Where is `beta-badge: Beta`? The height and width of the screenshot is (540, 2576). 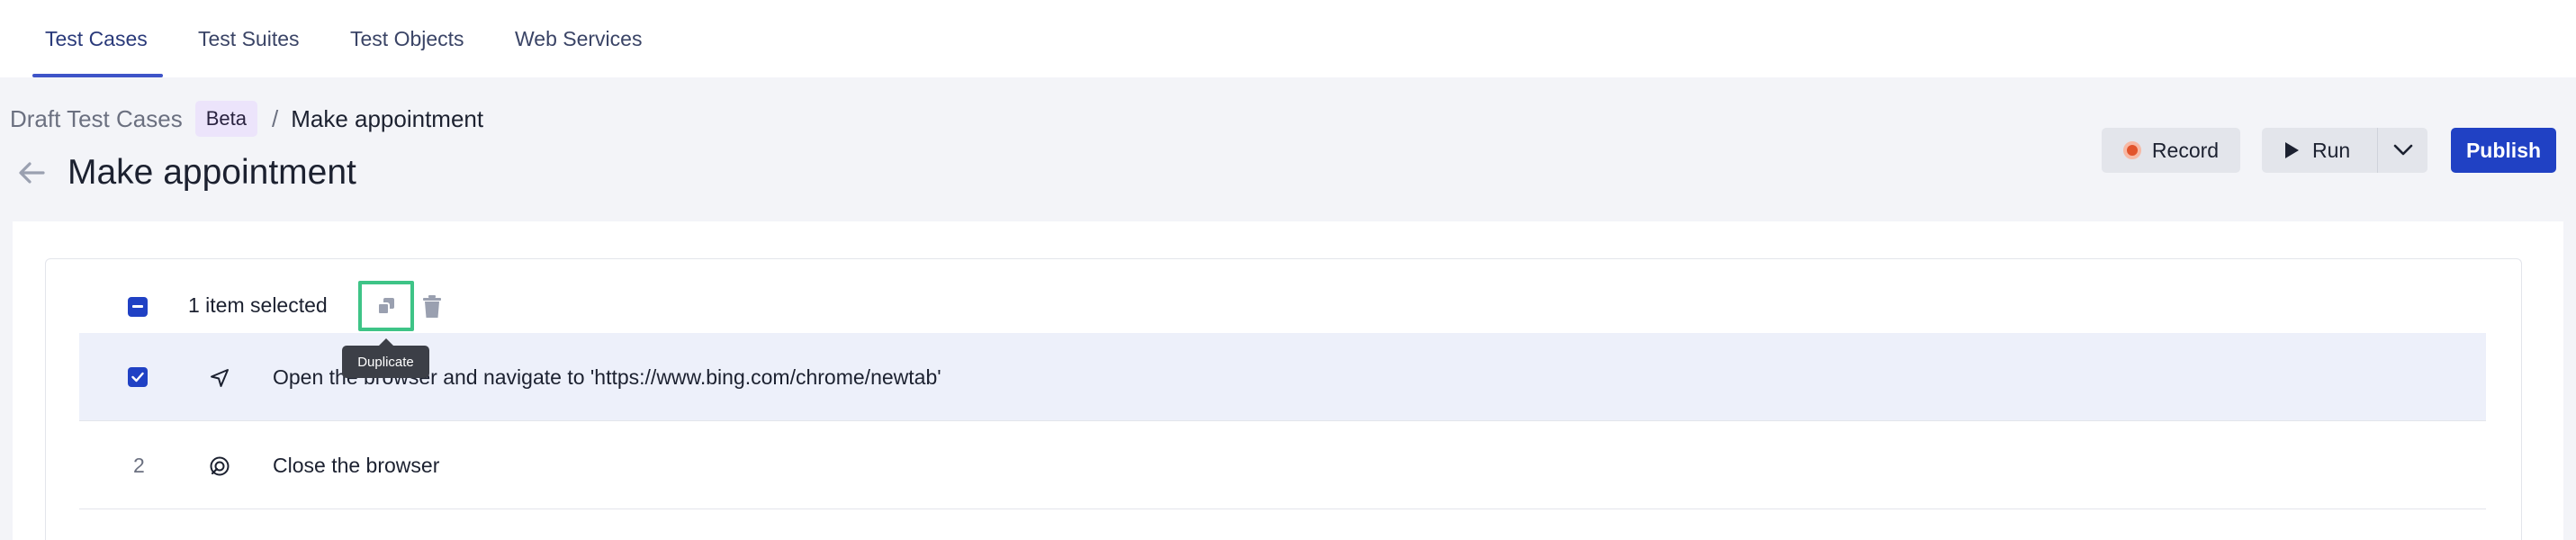 beta-badge: Beta is located at coordinates (225, 119).